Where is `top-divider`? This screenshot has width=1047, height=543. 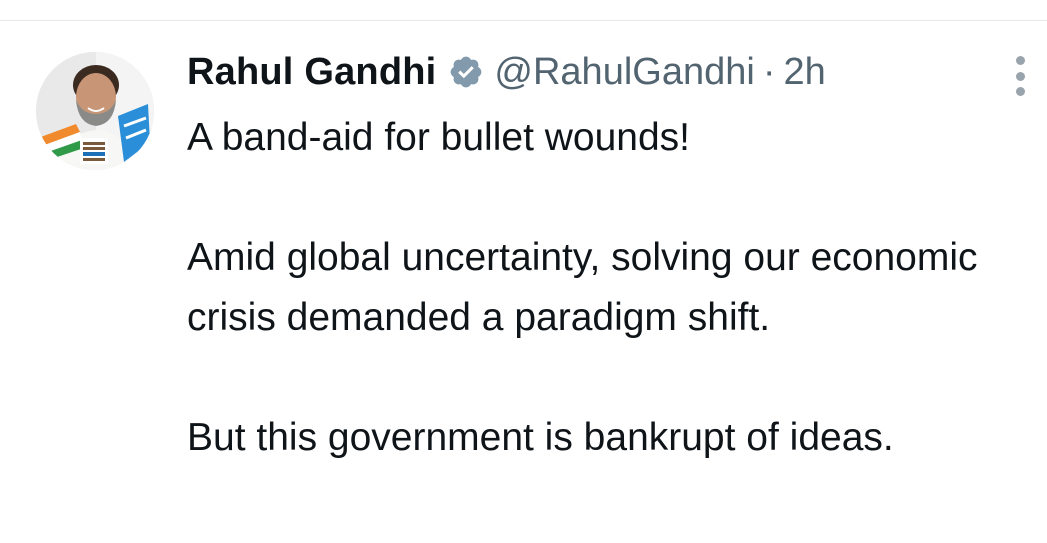 top-divider is located at coordinates (523, 20).